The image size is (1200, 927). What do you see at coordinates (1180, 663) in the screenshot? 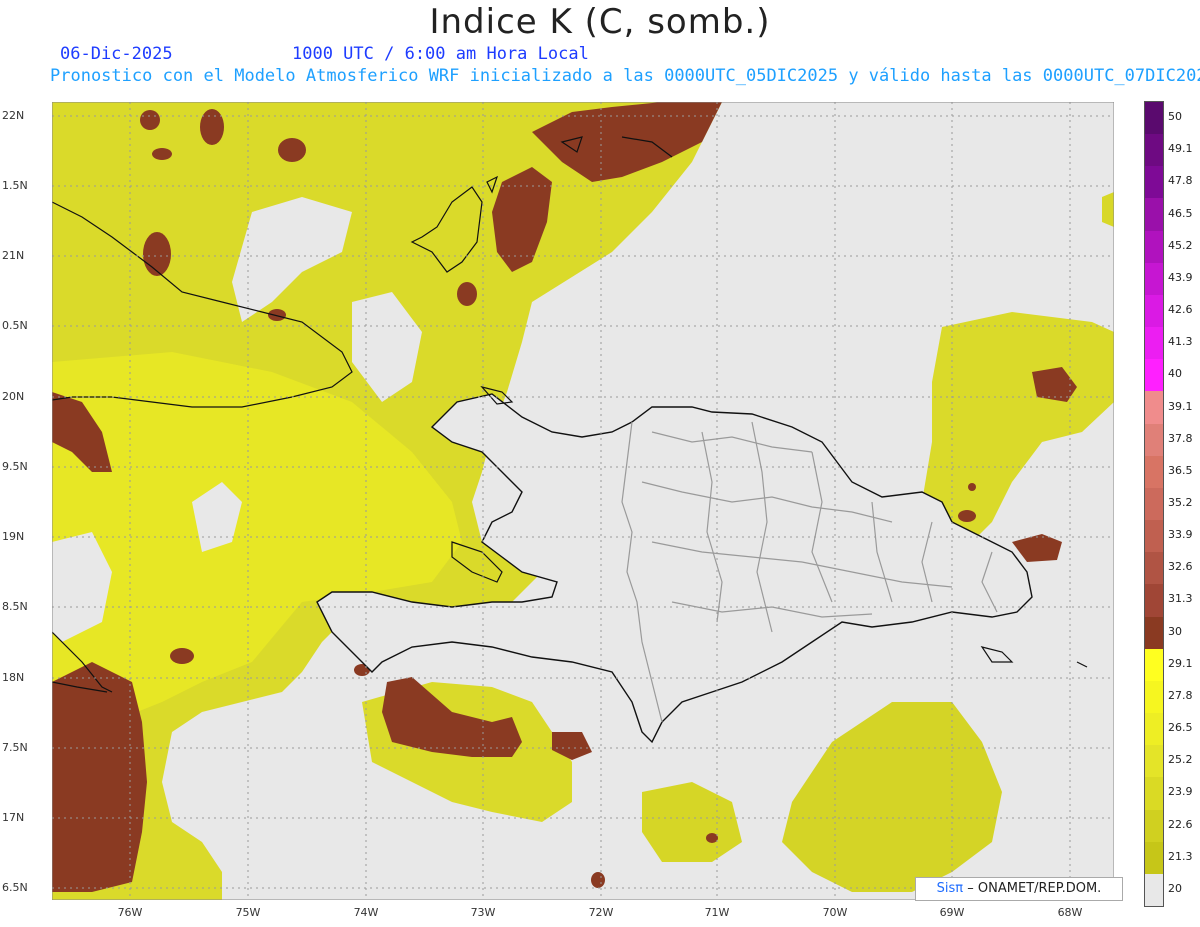
I see `legend-level-label: 29.1` at bounding box center [1180, 663].